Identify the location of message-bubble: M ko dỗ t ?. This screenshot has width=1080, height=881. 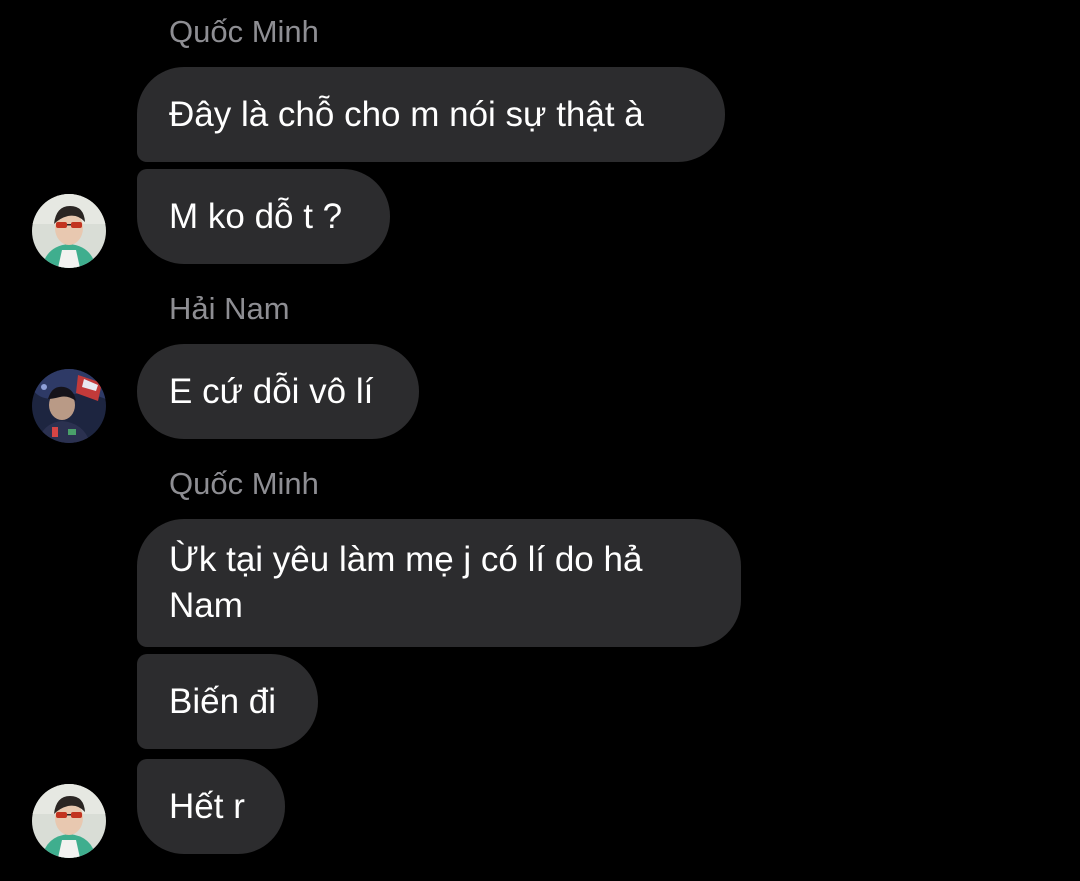
(263, 216).